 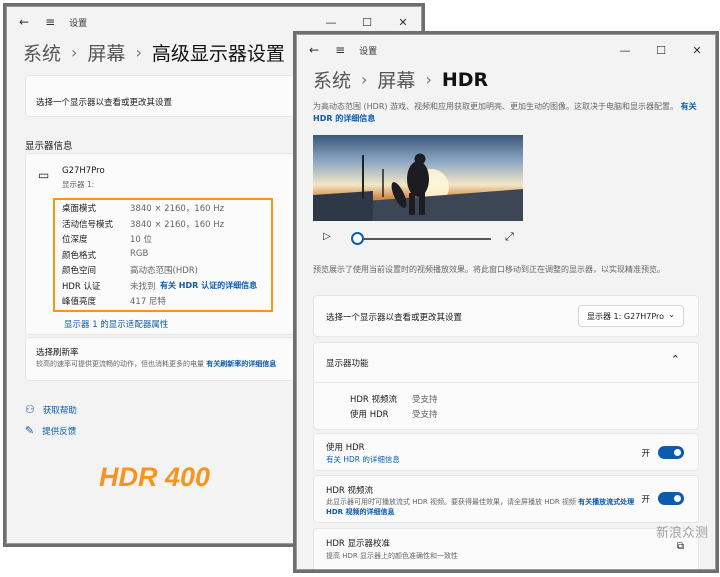 What do you see at coordinates (681, 533) in the screenshot?
I see `watermark: 新浪众测` at bounding box center [681, 533].